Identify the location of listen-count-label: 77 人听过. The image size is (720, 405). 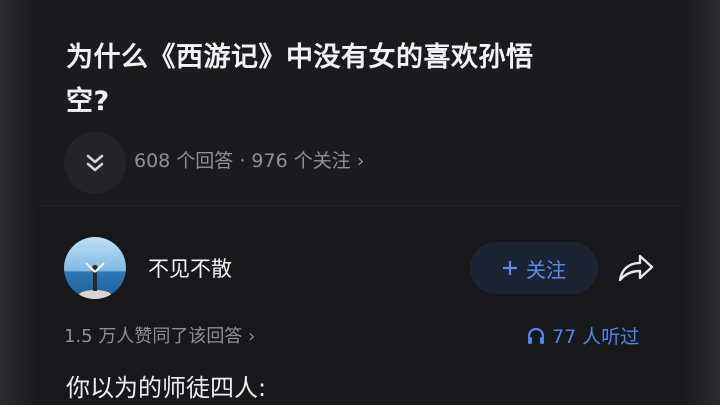
(596, 337).